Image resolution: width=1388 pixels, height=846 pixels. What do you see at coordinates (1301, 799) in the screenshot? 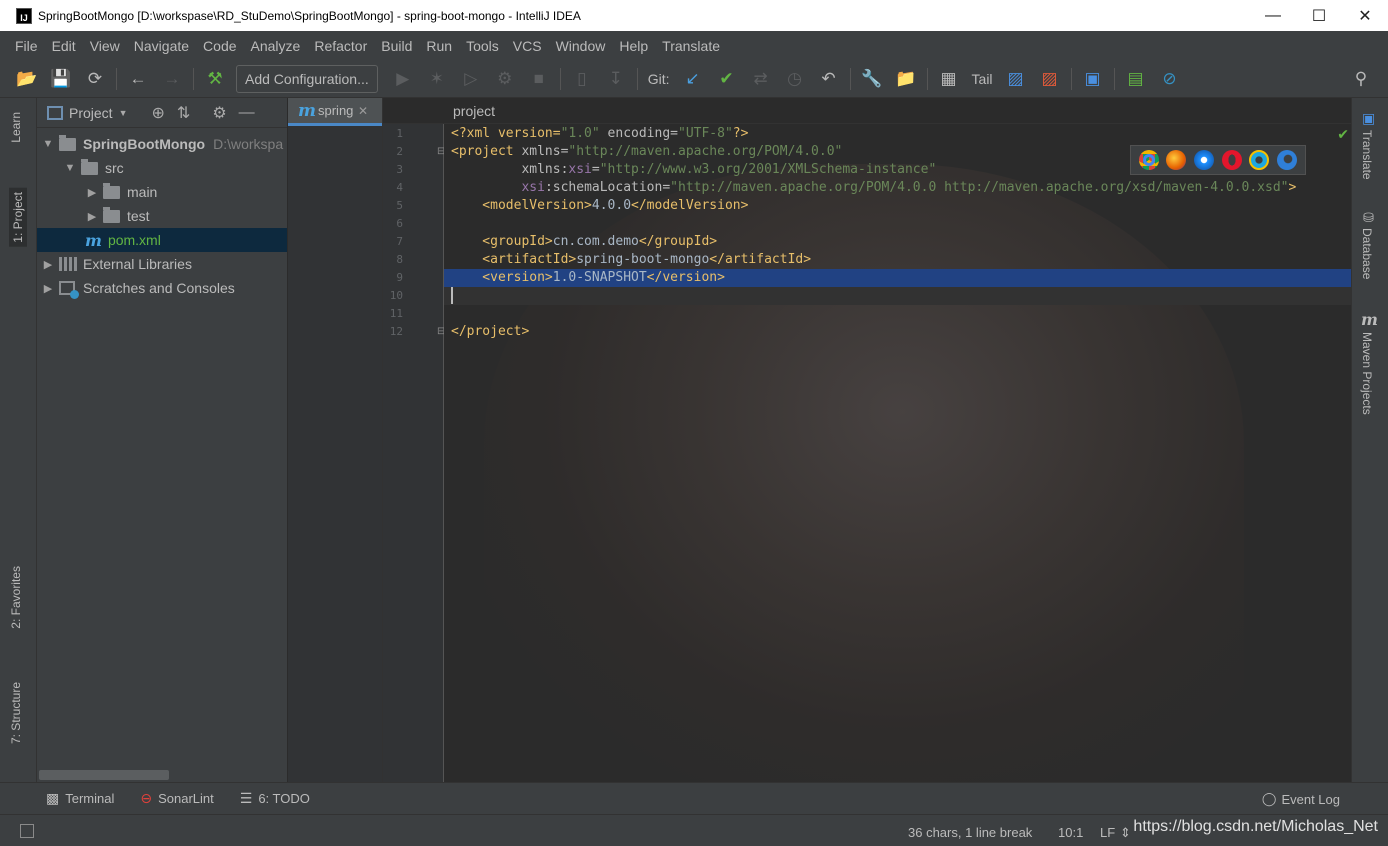
I see `event-log-tab: ◯ Event Log` at bounding box center [1301, 799].